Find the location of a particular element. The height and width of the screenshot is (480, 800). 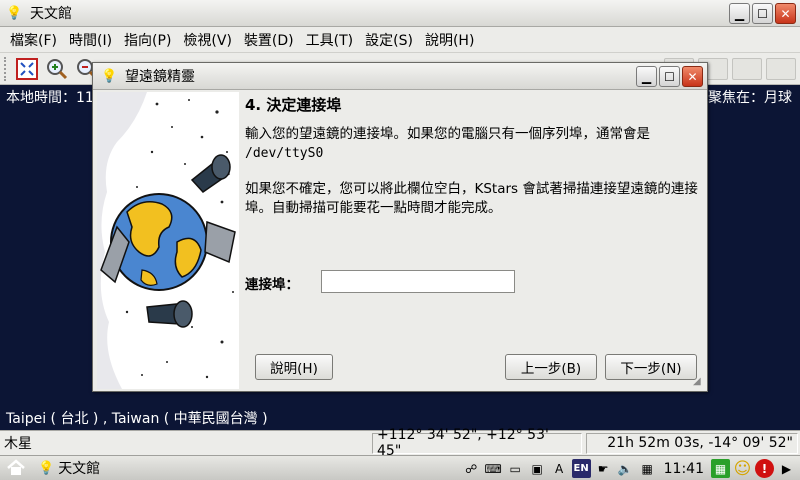

help-button: 說明(H) is located at coordinates (294, 367).